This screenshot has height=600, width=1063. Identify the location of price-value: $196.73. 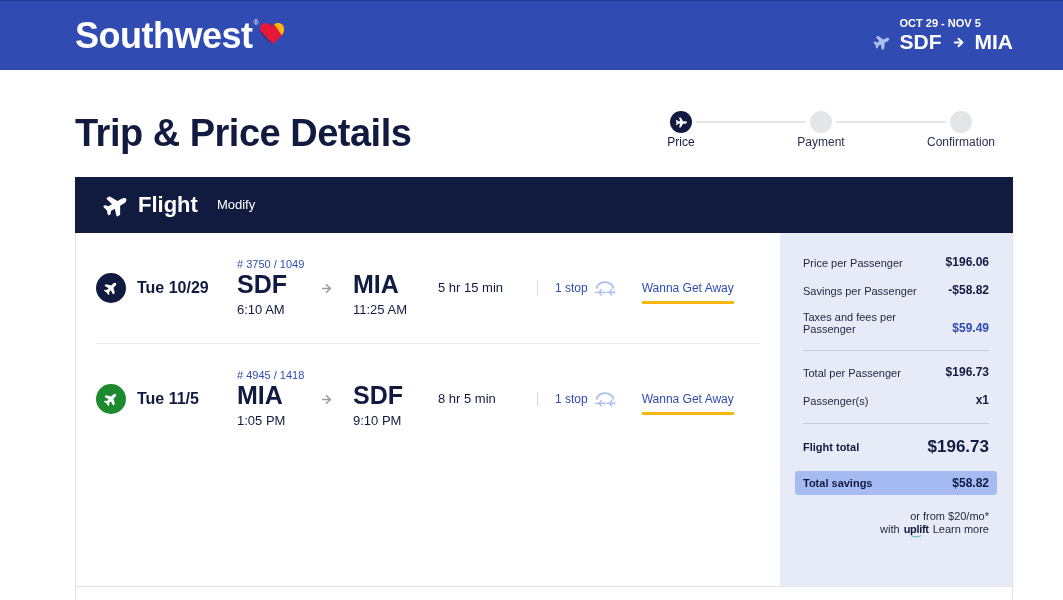
(967, 372).